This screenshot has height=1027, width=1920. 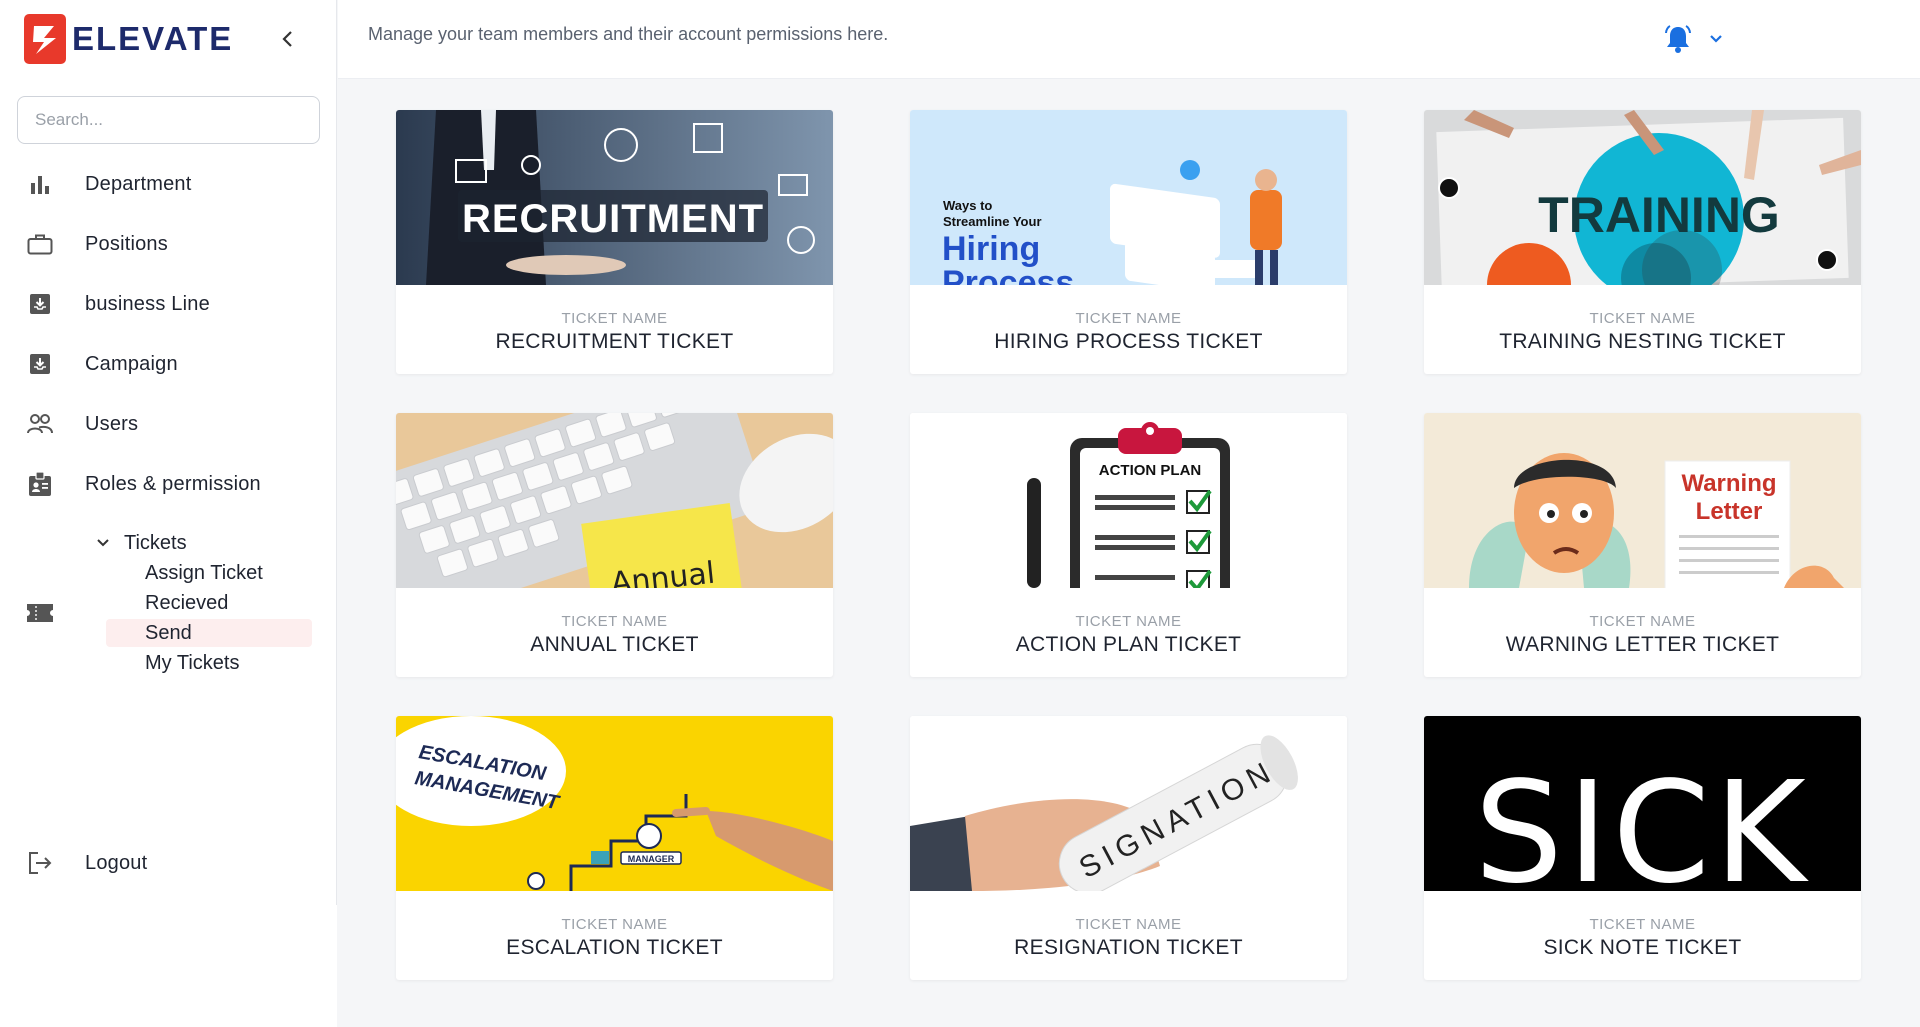 What do you see at coordinates (1729, 511) in the screenshot?
I see `svg-text: Letter` at bounding box center [1729, 511].